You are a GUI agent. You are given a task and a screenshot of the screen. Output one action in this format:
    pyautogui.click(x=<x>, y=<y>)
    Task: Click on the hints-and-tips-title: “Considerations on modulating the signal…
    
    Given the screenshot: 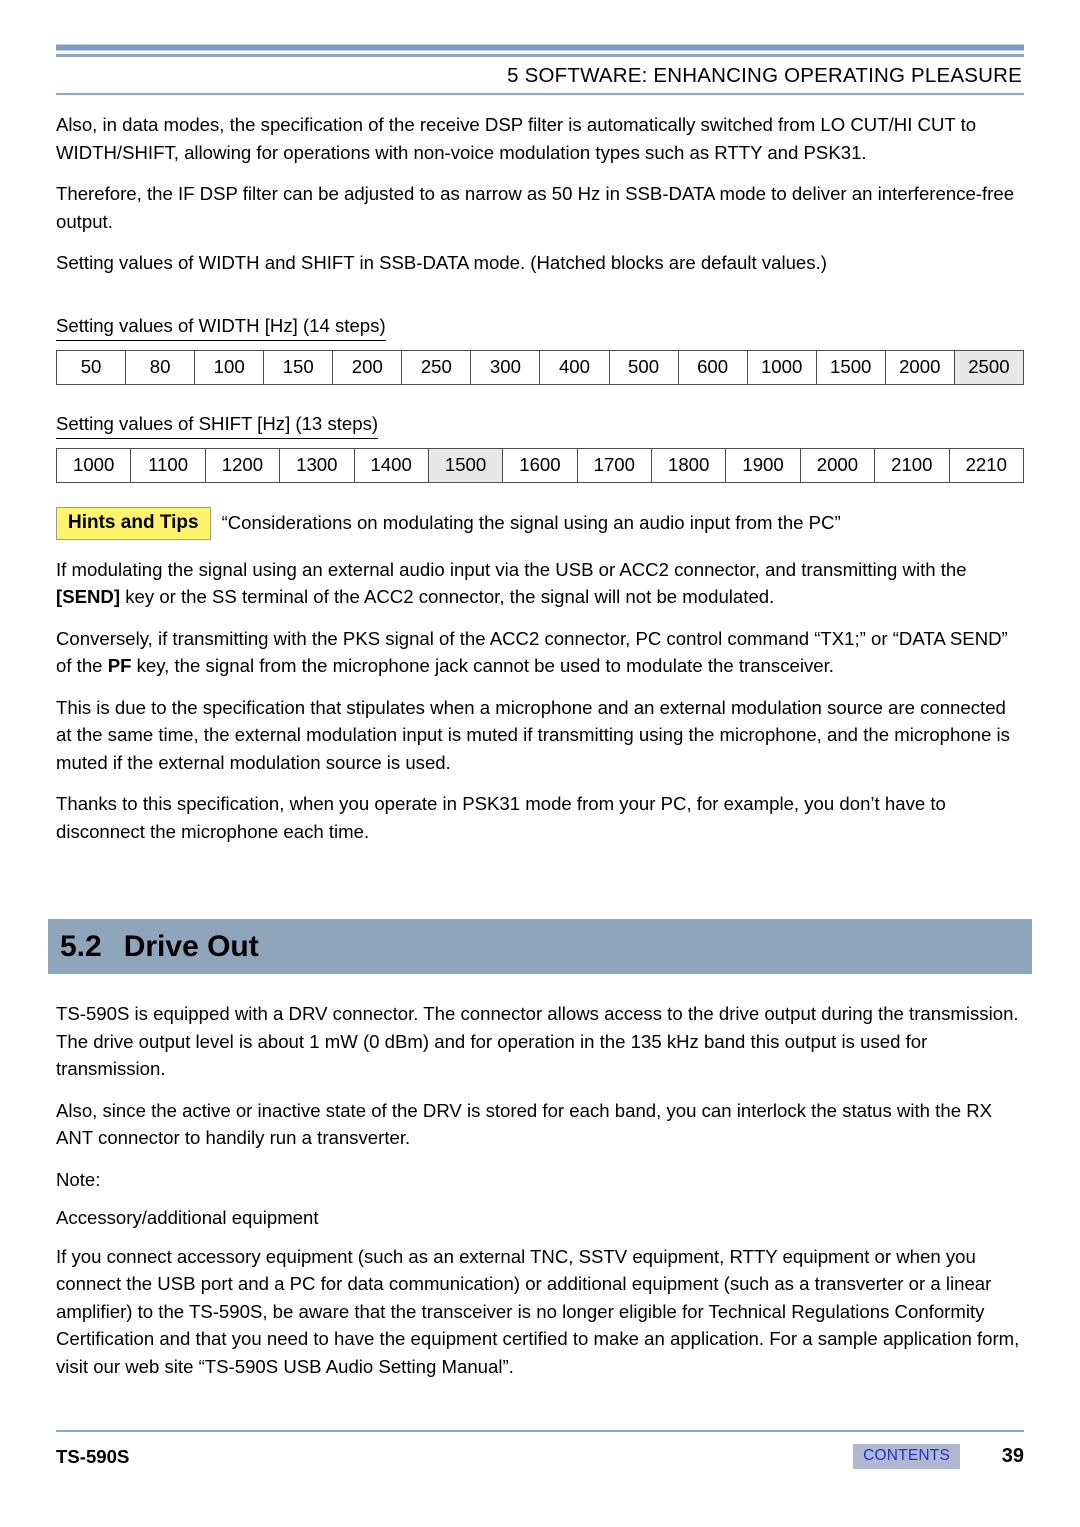 What is the action you would take?
    pyautogui.click(x=531, y=522)
    